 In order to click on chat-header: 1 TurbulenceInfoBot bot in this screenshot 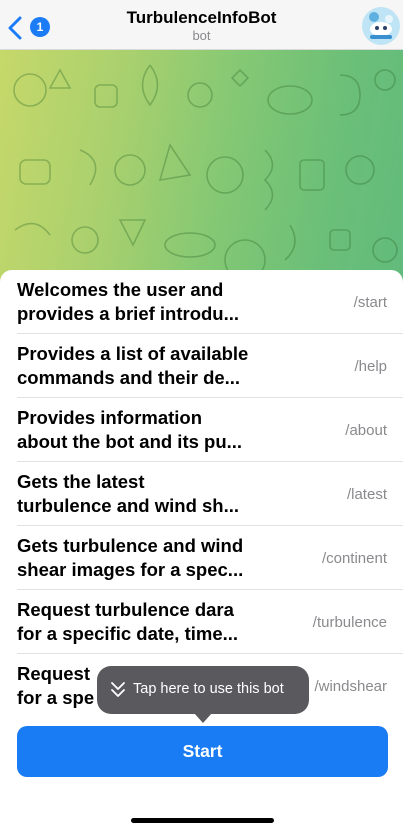, I will do `click(201, 25)`.